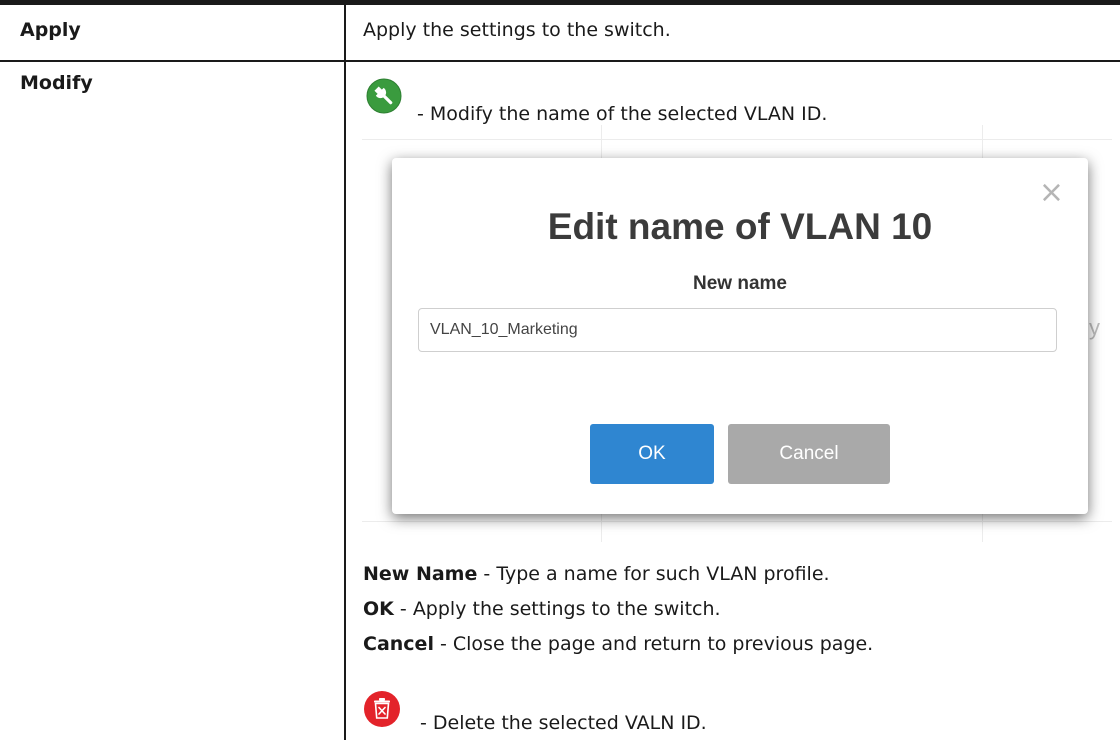 The width and height of the screenshot is (1120, 740). Describe the element at coordinates (420, 574) in the screenshot. I see `note-term: New Name` at that location.